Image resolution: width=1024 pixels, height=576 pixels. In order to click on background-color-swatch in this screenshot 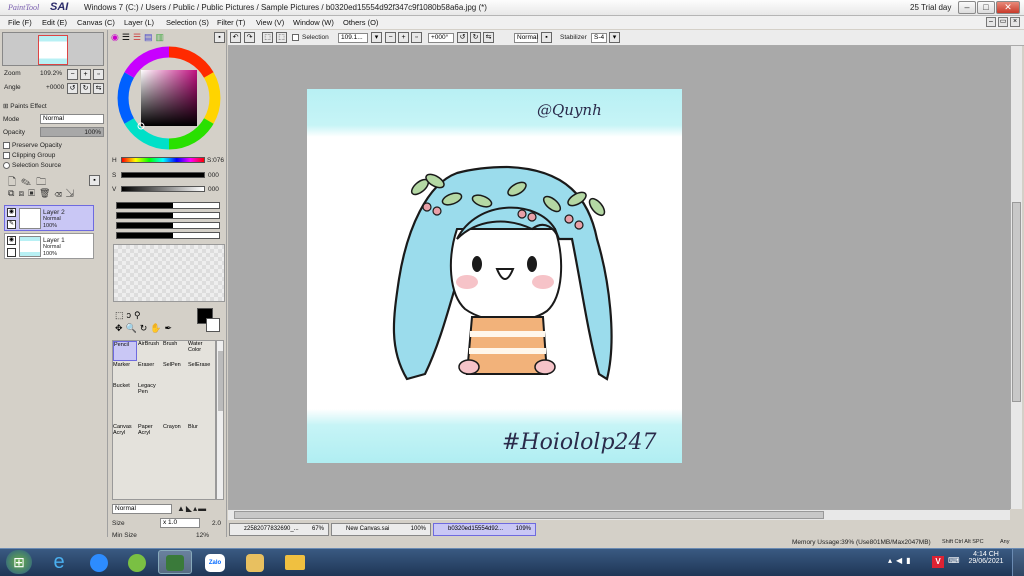, I will do `click(213, 325)`.